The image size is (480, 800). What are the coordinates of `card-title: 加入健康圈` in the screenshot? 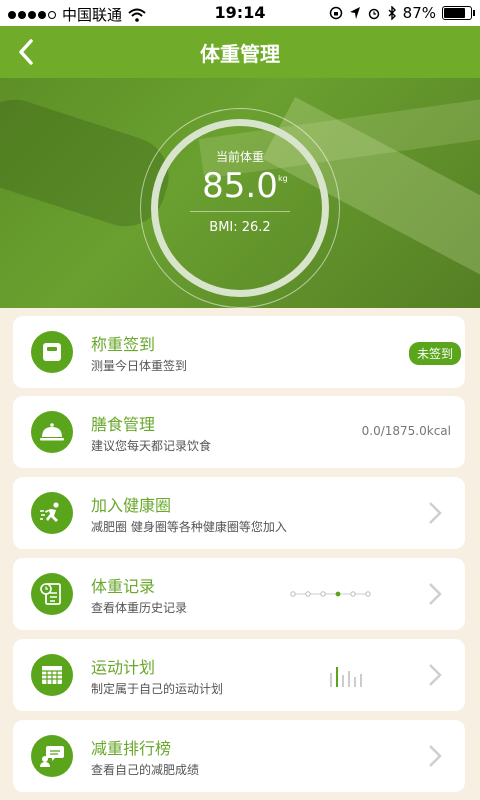 It's located at (131, 505).